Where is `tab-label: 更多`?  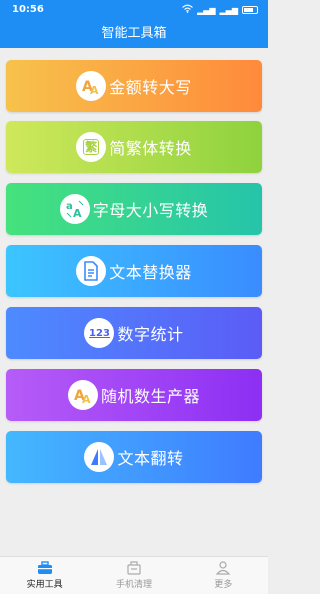
tab-label: 更多 is located at coordinates (223, 585).